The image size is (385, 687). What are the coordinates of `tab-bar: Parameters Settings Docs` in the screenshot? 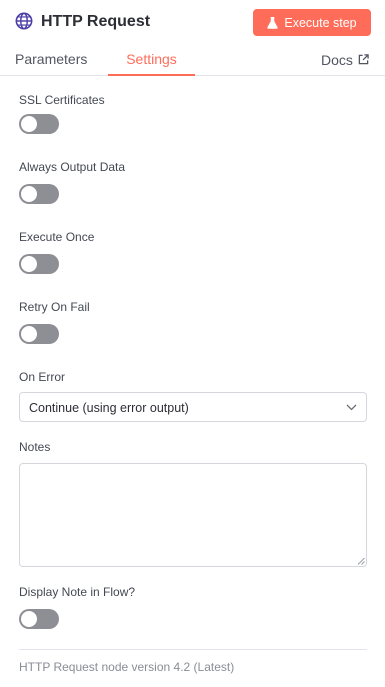 It's located at (192, 60).